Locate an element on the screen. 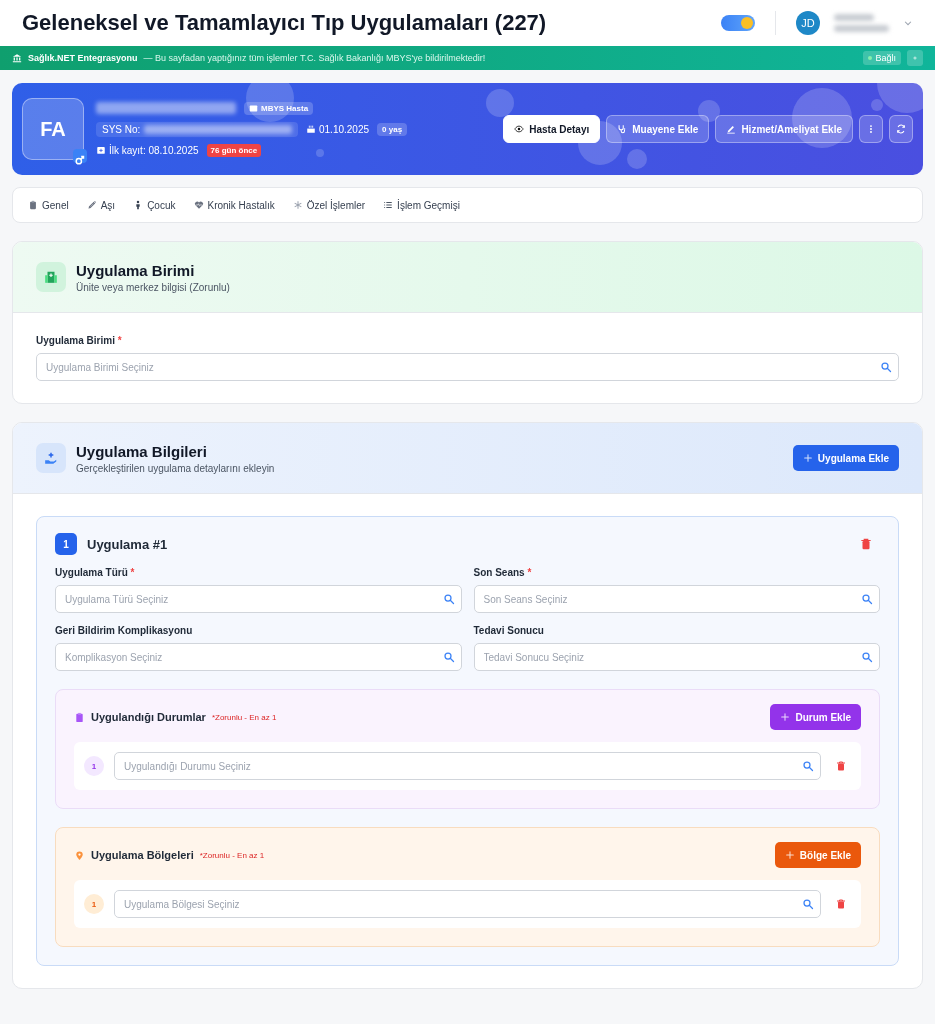 The height and width of the screenshot is (1024, 935). birth-date: 01.10.2025 is located at coordinates (344, 129).